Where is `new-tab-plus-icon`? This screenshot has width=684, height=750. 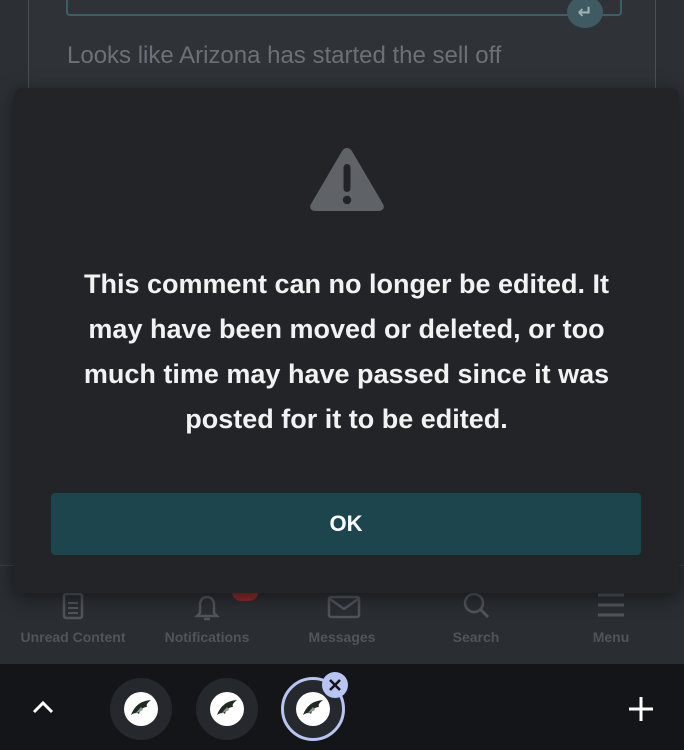
new-tab-plus-icon is located at coordinates (641, 709).